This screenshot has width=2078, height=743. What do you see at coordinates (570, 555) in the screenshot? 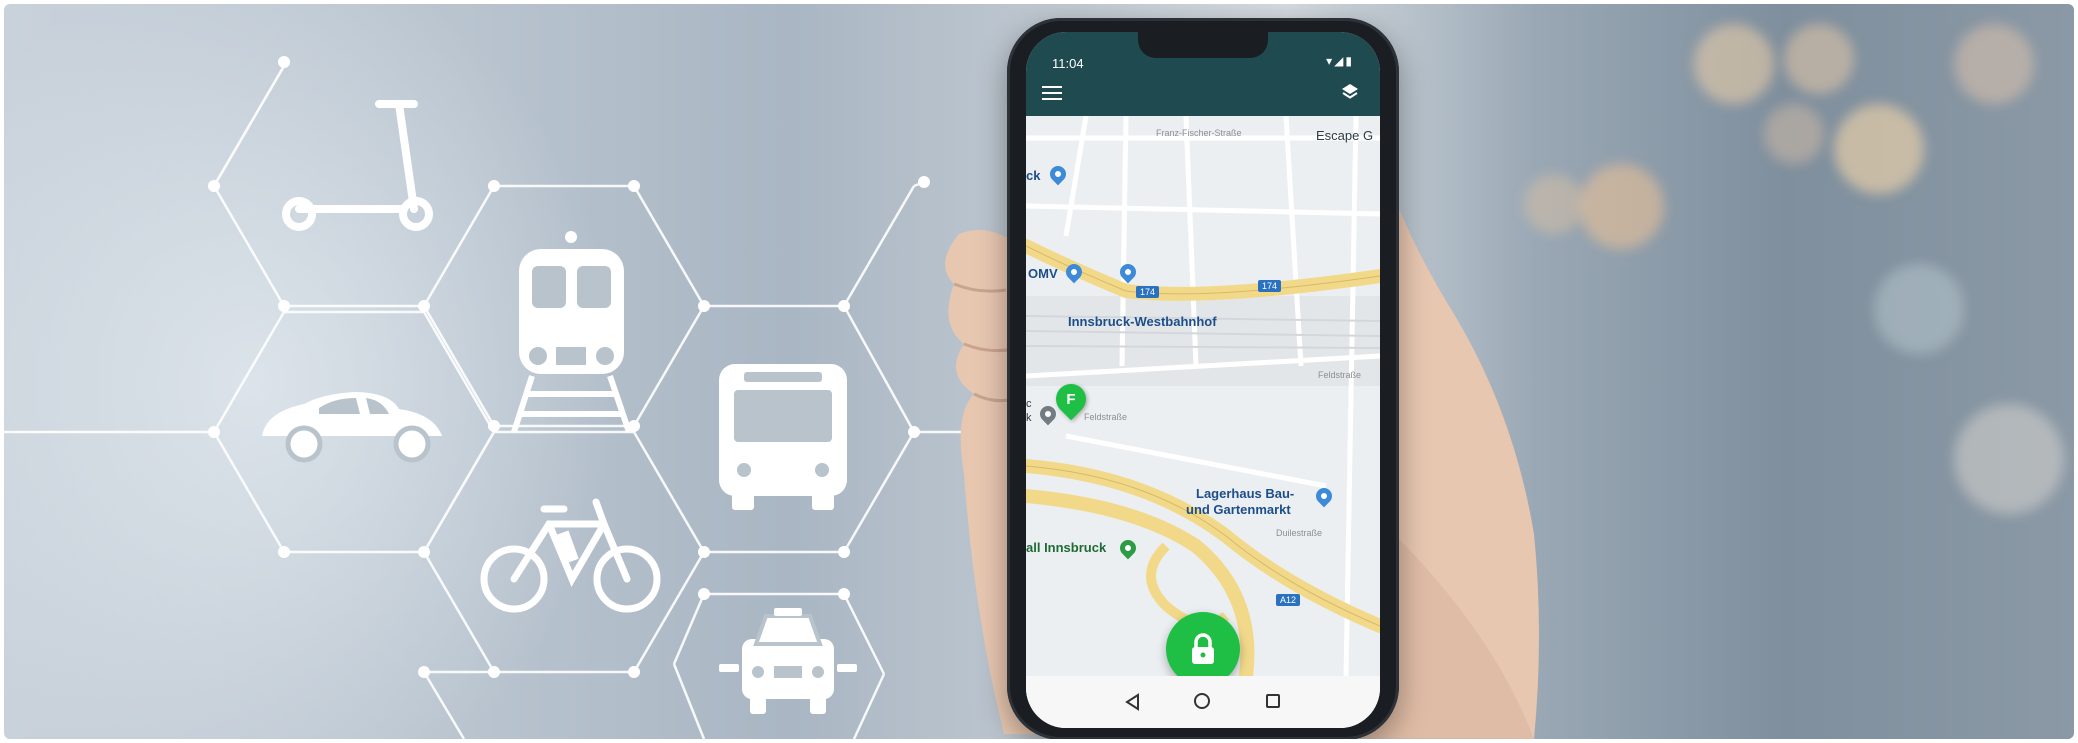
I see `bicycle-icon` at bounding box center [570, 555].